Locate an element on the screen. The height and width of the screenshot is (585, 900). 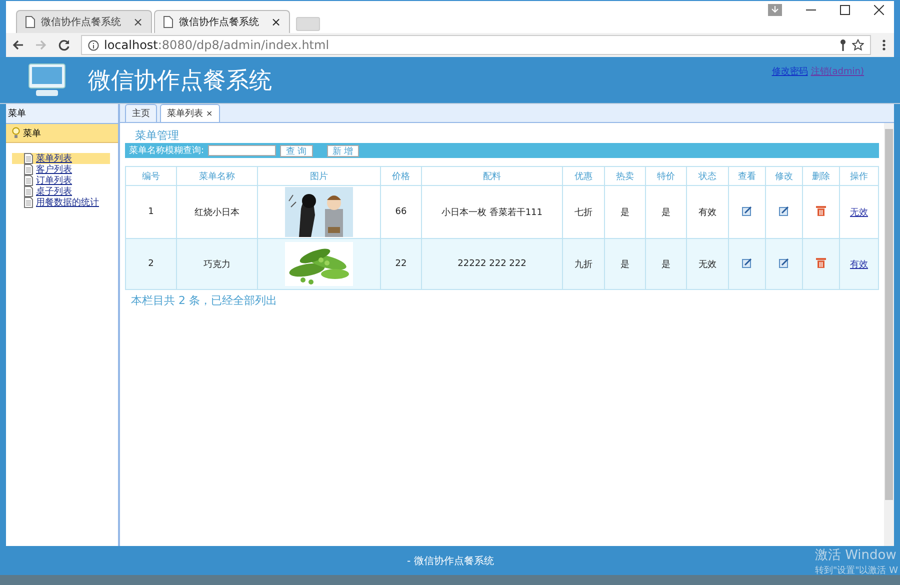
download-icon is located at coordinates (775, 10).